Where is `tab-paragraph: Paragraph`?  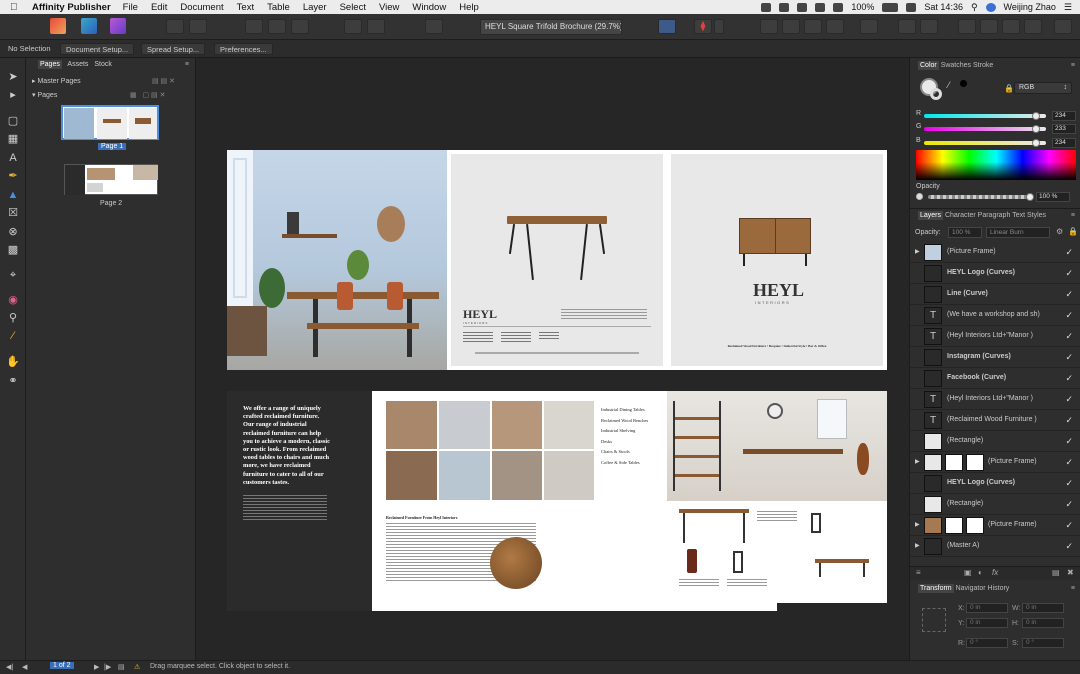 tab-paragraph: Paragraph is located at coordinates (994, 215).